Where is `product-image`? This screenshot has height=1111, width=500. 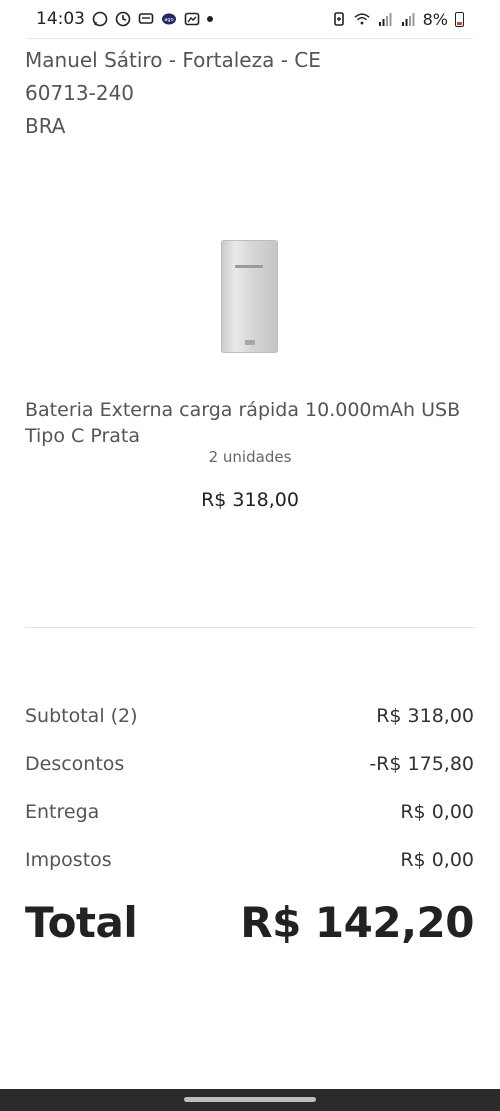
product-image is located at coordinates (249, 296).